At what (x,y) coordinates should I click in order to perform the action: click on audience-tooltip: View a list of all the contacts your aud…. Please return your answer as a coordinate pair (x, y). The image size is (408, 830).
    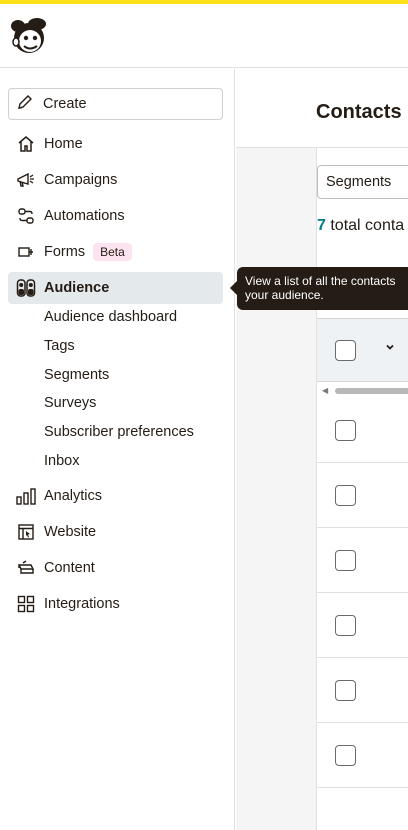
    Looking at the image, I should click on (319, 288).